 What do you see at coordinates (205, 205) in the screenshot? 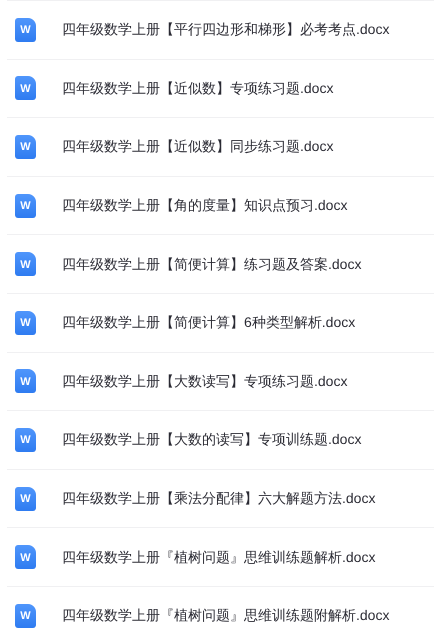
I see `file-name: 四年级数学上册【角的度量】知识点预习.docx` at bounding box center [205, 205].